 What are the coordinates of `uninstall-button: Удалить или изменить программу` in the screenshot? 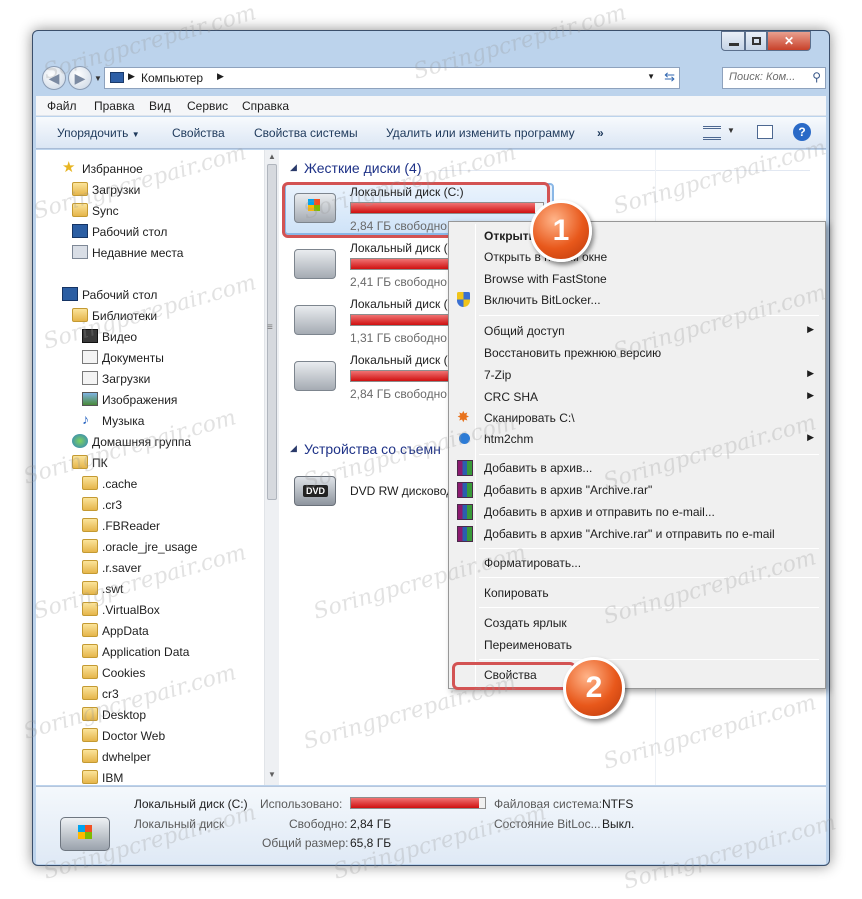 It's located at (480, 133).